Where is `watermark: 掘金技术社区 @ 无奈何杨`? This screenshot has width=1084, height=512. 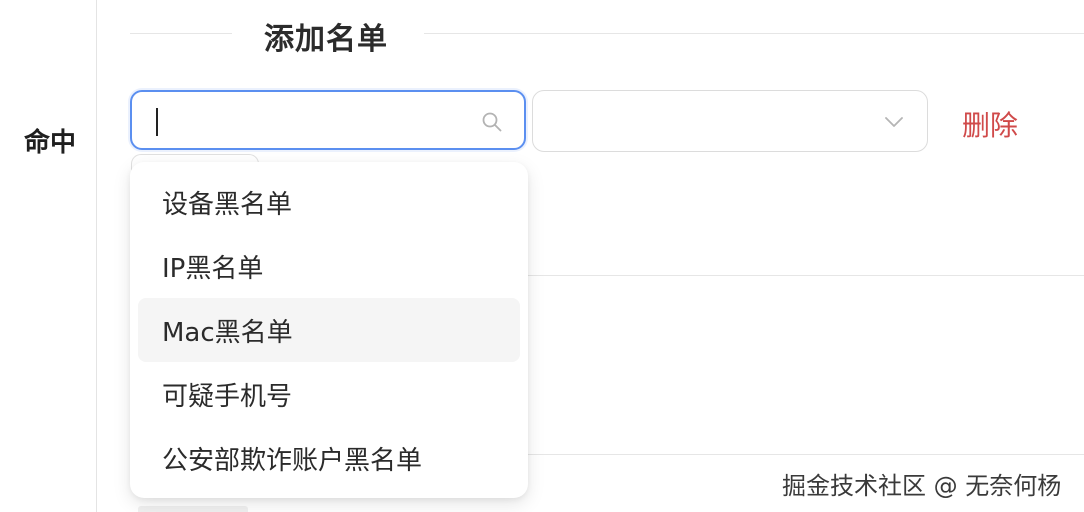 watermark: 掘金技术社区 @ 无奈何杨 is located at coordinates (922, 486).